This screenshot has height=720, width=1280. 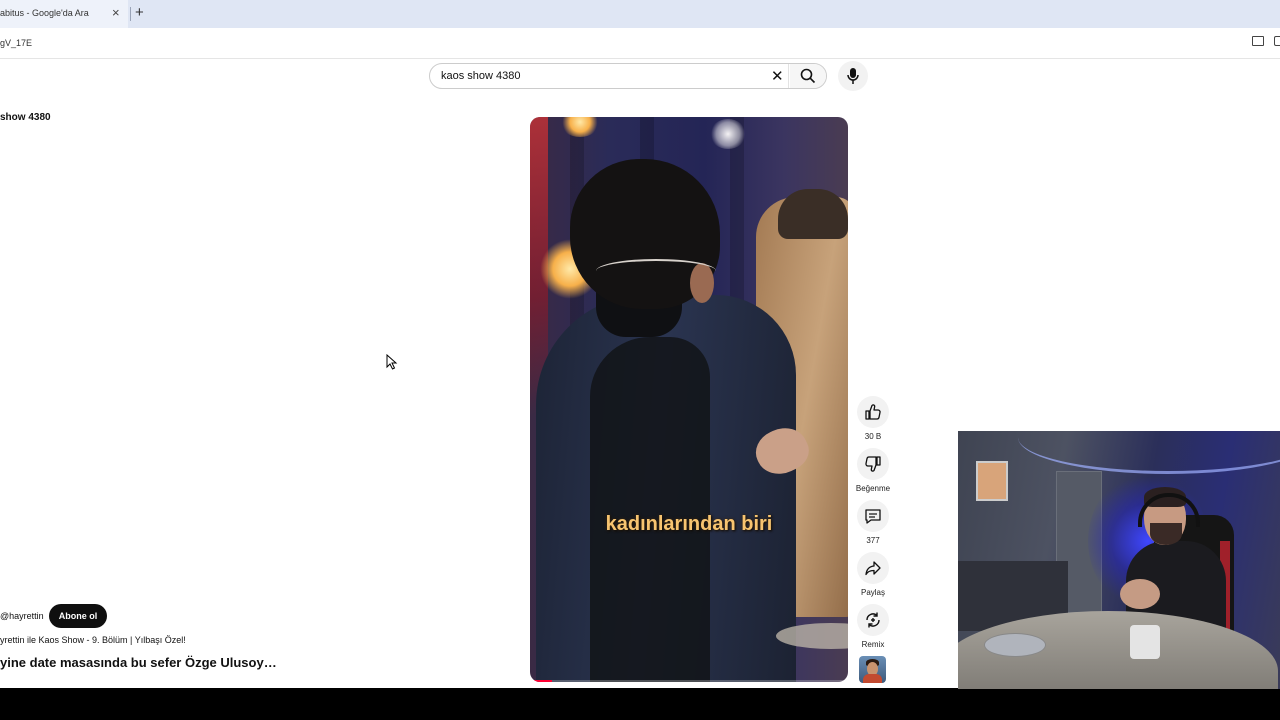 I want to click on cast-icon, so click(x=1258, y=41).